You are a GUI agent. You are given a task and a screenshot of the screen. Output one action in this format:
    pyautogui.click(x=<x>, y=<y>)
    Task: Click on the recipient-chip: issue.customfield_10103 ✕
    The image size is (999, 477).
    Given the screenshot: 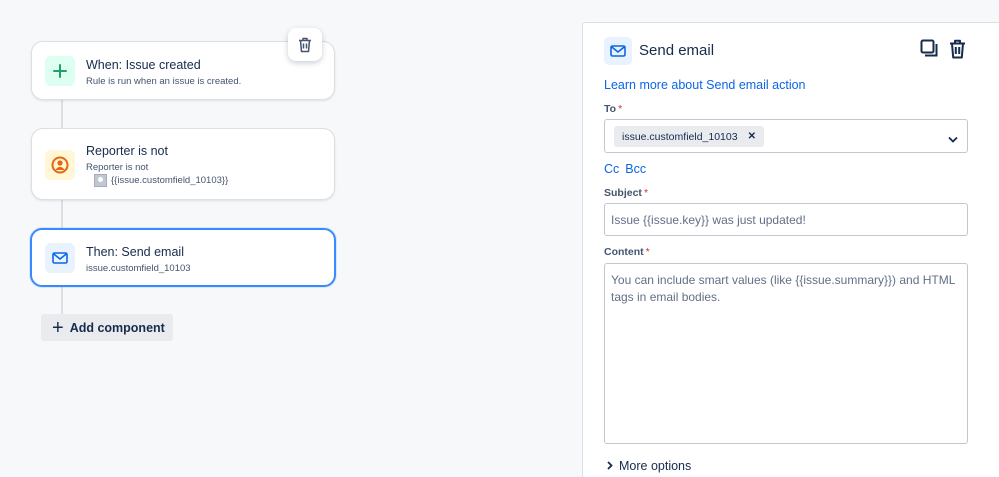 What is the action you would take?
    pyautogui.click(x=689, y=136)
    